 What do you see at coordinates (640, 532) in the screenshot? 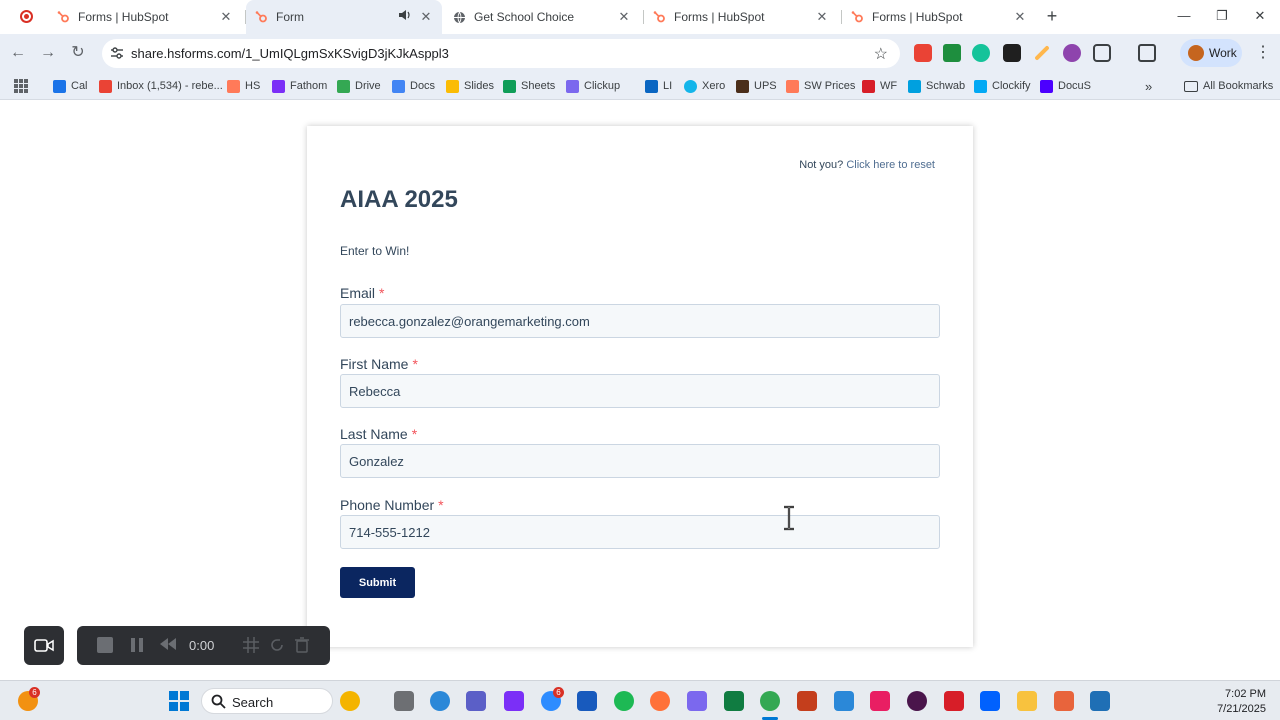
I see `phone-number-field` at bounding box center [640, 532].